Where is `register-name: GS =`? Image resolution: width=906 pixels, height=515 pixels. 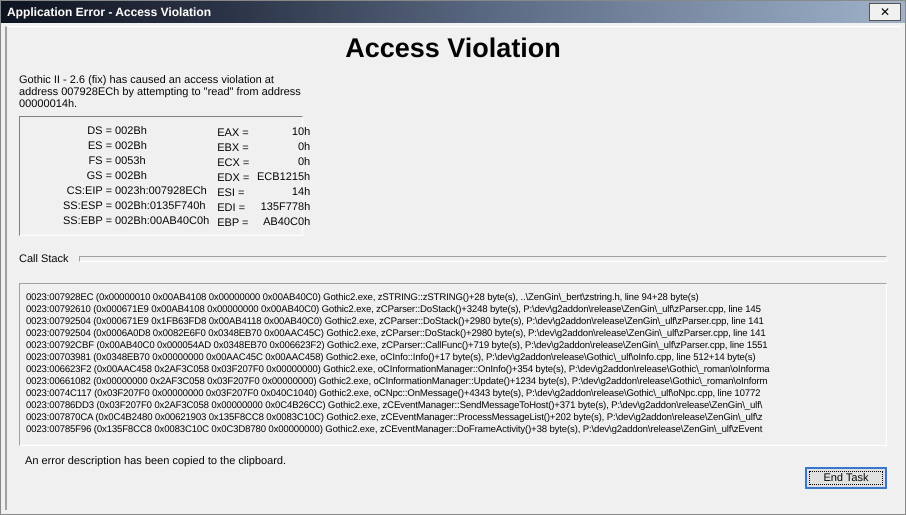
register-name: GS = is located at coordinates (99, 177).